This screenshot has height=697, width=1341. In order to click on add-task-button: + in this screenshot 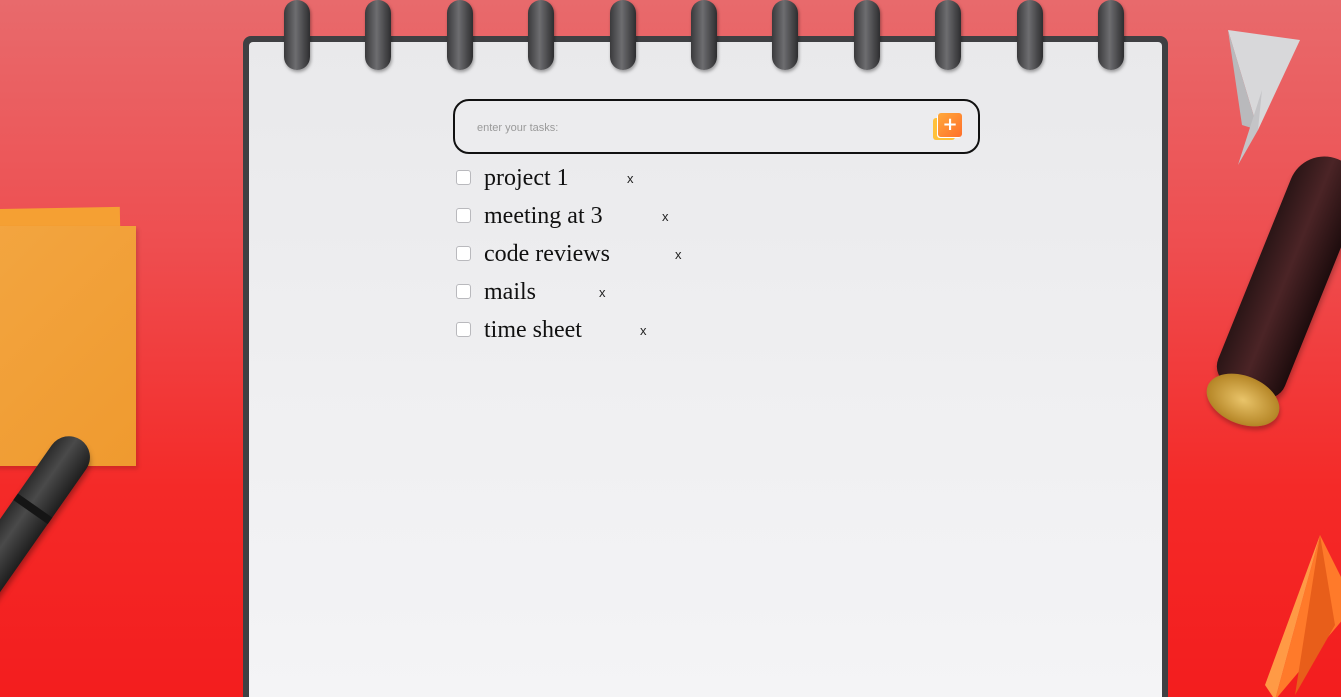, I will do `click(948, 128)`.